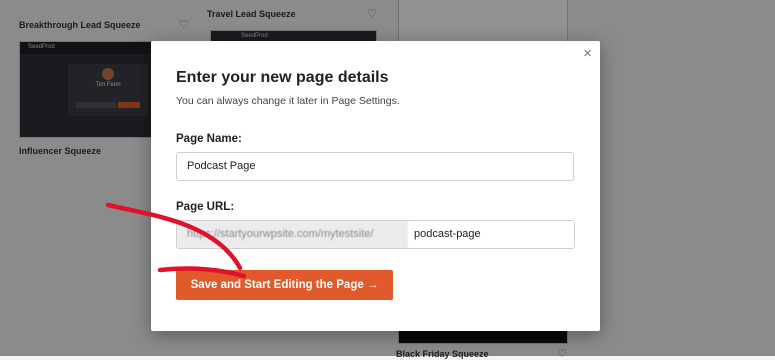  What do you see at coordinates (491, 234) in the screenshot?
I see `url-slug-input: podcast-page` at bounding box center [491, 234].